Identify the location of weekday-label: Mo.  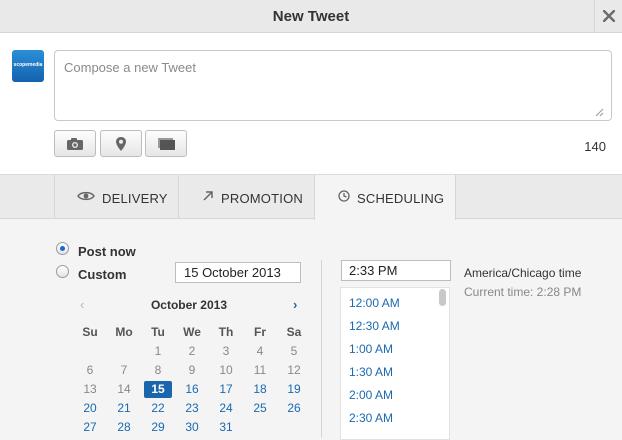
(124, 332).